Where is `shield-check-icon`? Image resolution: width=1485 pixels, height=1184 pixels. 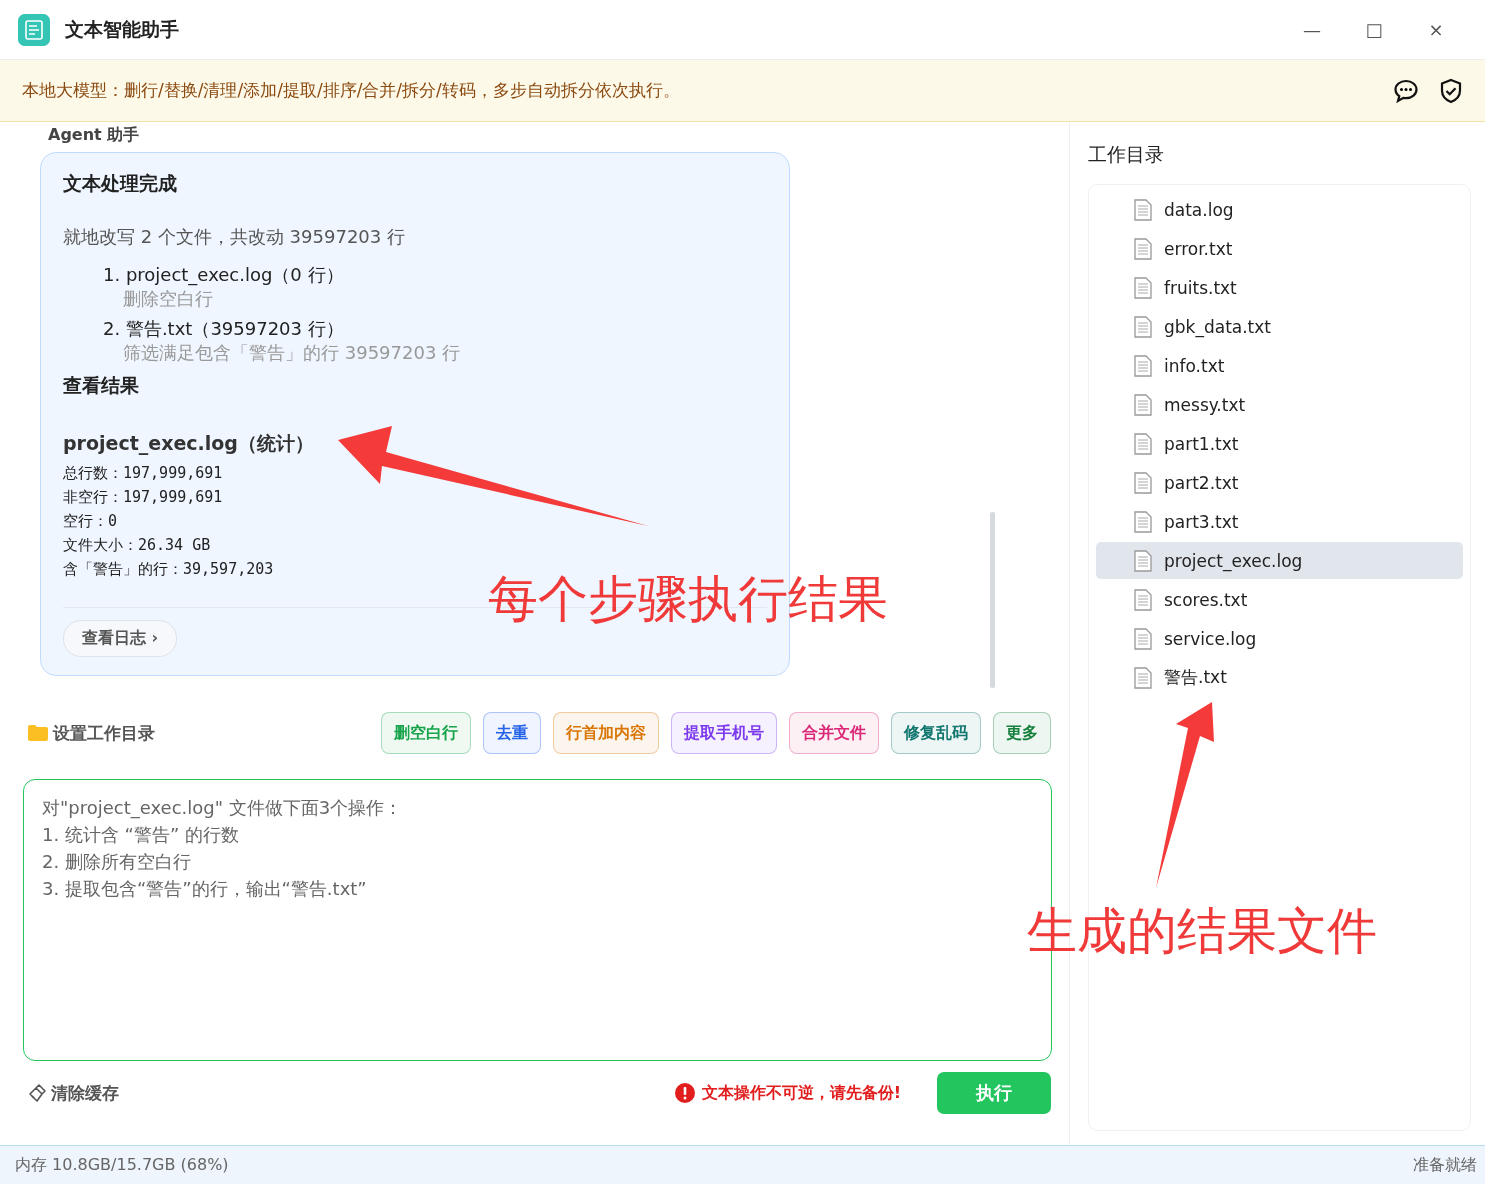 shield-check-icon is located at coordinates (1451, 90).